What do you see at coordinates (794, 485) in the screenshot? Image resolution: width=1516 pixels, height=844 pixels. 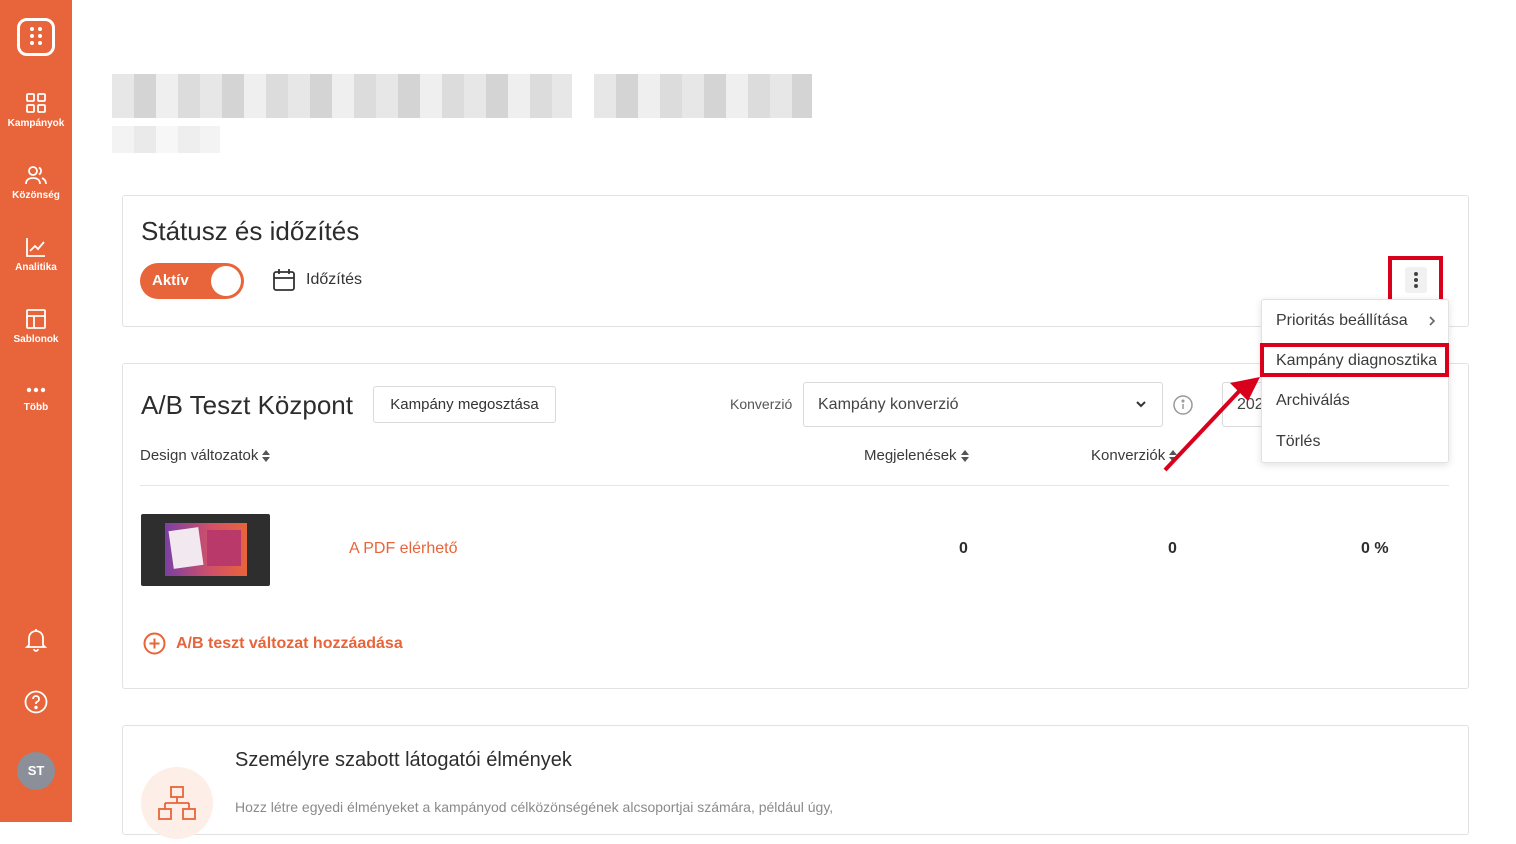 I see `table-divider` at bounding box center [794, 485].